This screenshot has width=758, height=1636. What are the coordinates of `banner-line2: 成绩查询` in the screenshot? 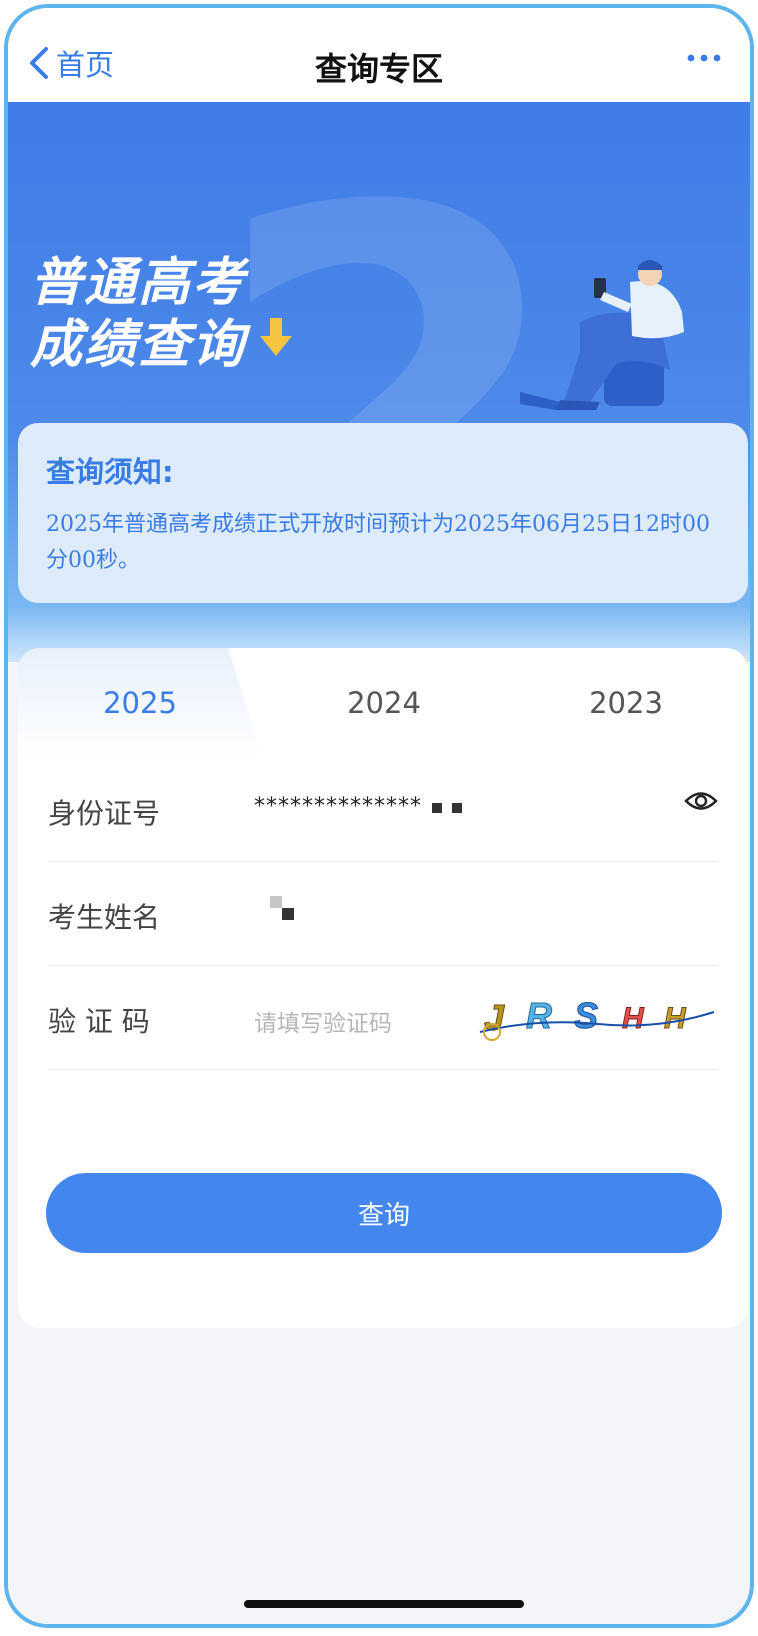 It's located at (138, 345).